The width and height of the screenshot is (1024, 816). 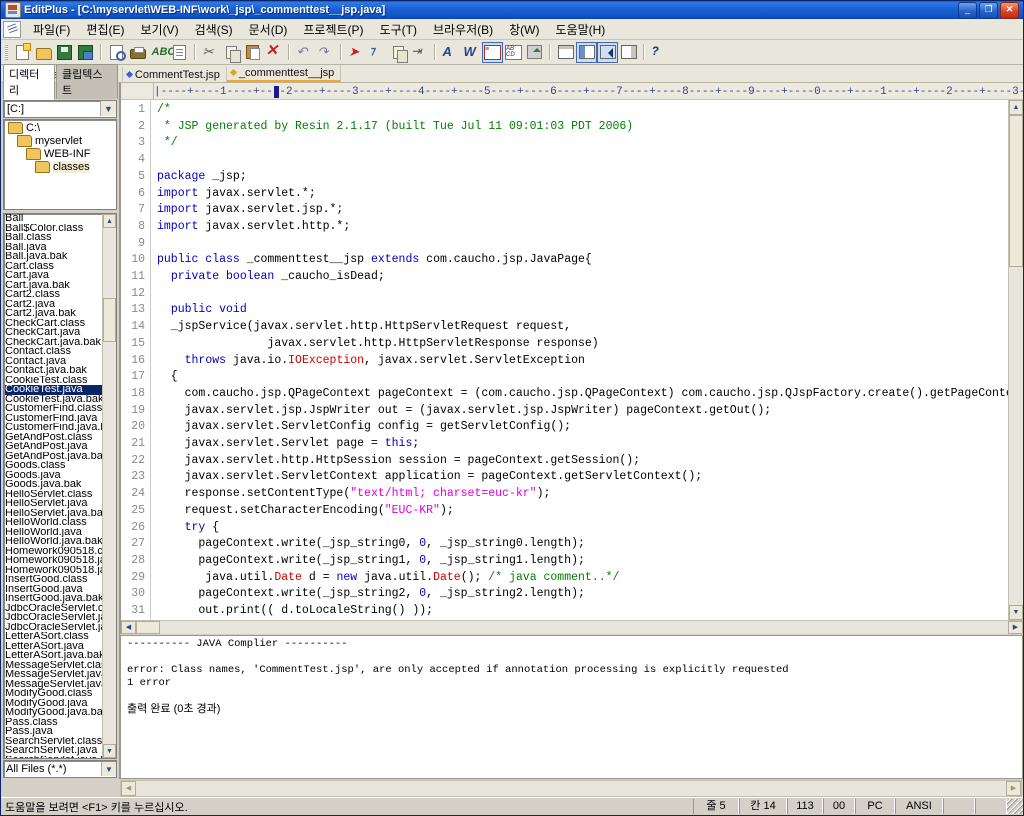 What do you see at coordinates (231, 52) in the screenshot?
I see `copy-icon` at bounding box center [231, 52].